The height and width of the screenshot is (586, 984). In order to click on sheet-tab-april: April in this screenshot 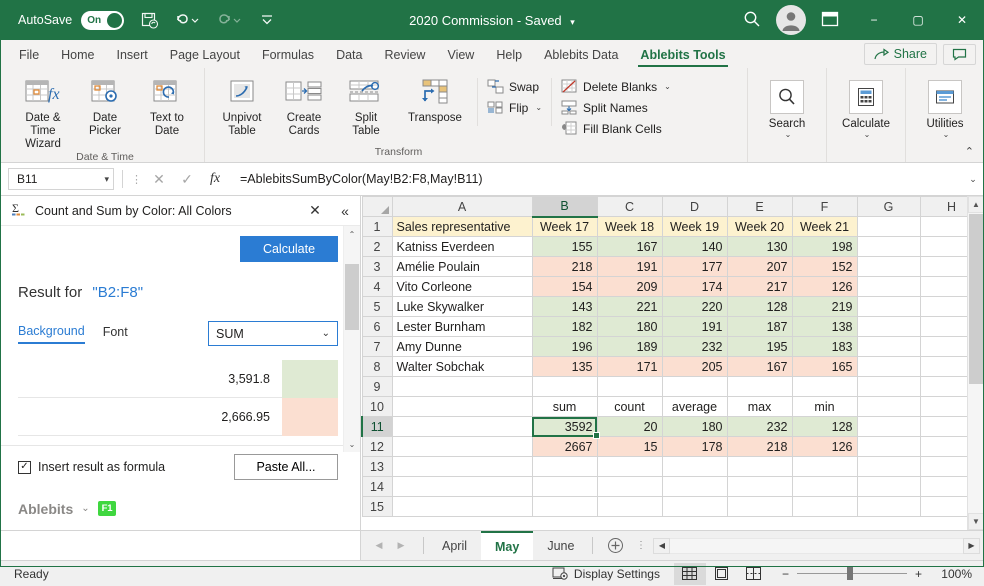, I will do `click(454, 545)`.